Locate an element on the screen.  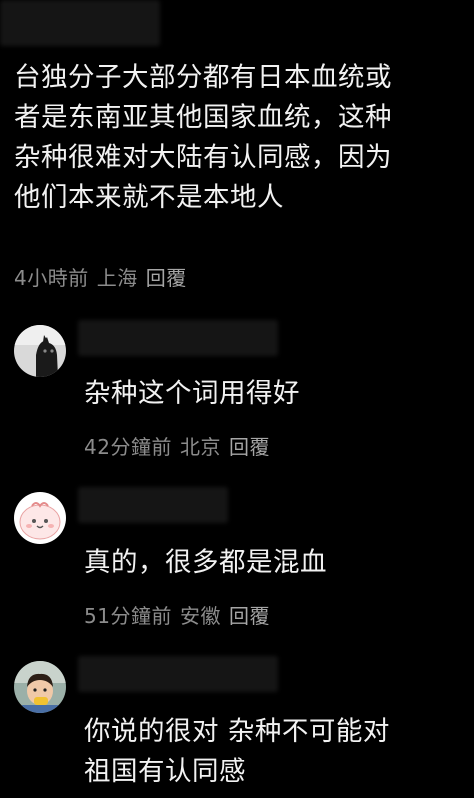
reply-text: 杂种这个词用得好 is located at coordinates (274, 394).